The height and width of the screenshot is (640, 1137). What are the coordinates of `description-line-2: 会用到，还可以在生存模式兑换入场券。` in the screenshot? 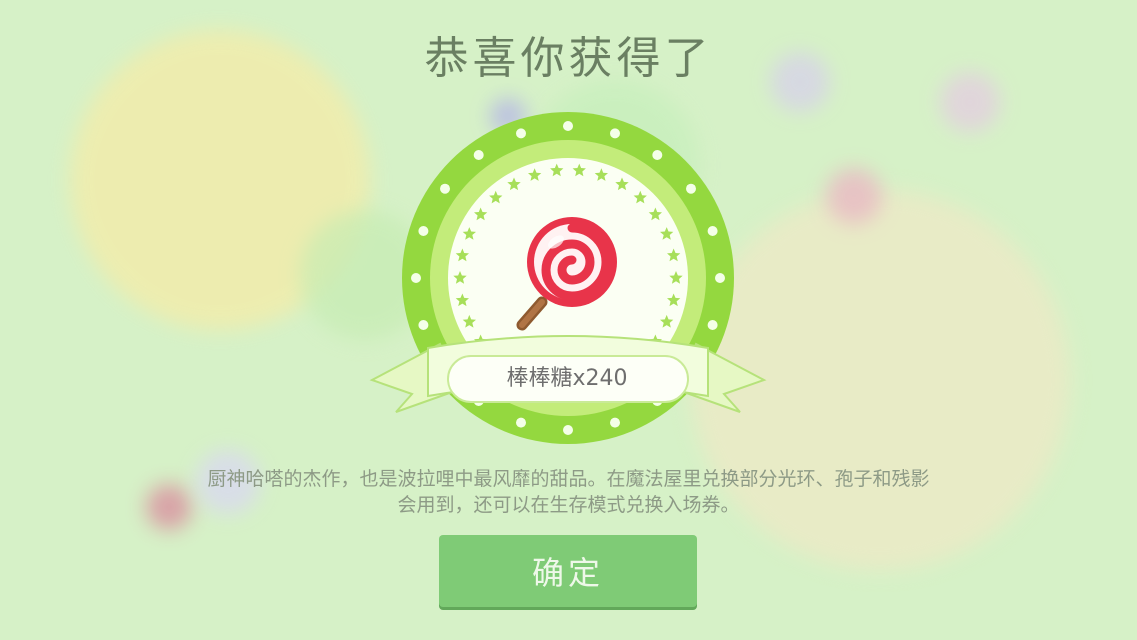 It's located at (568, 505).